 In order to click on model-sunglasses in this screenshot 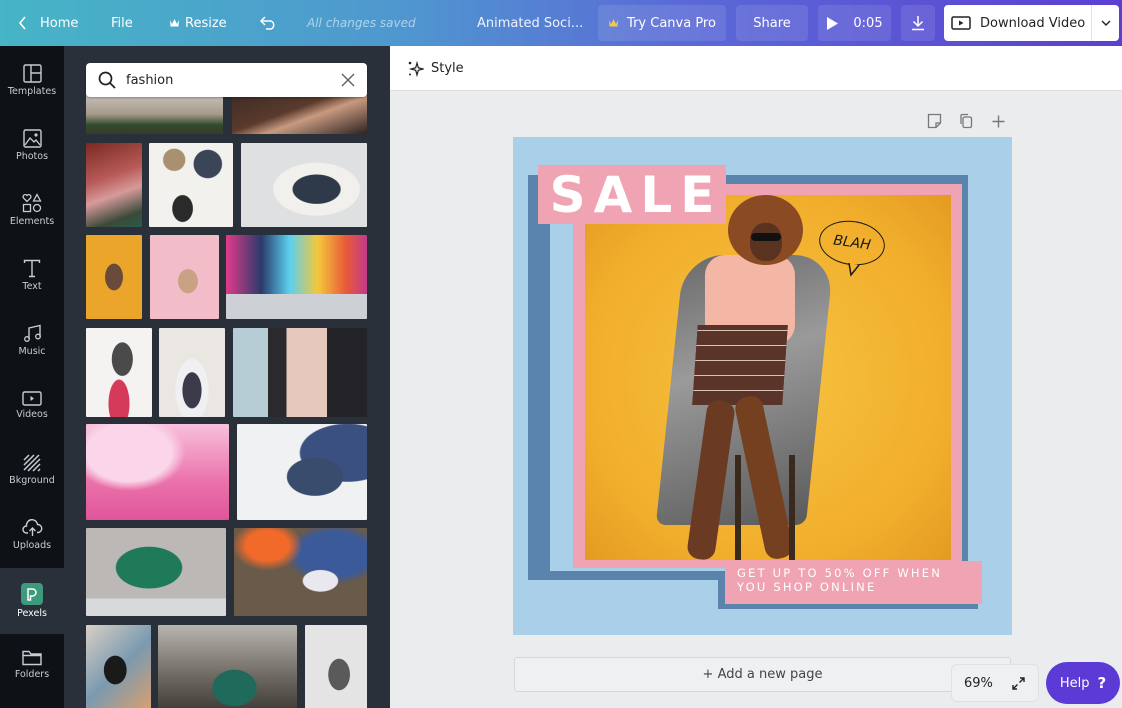, I will do `click(766, 237)`.